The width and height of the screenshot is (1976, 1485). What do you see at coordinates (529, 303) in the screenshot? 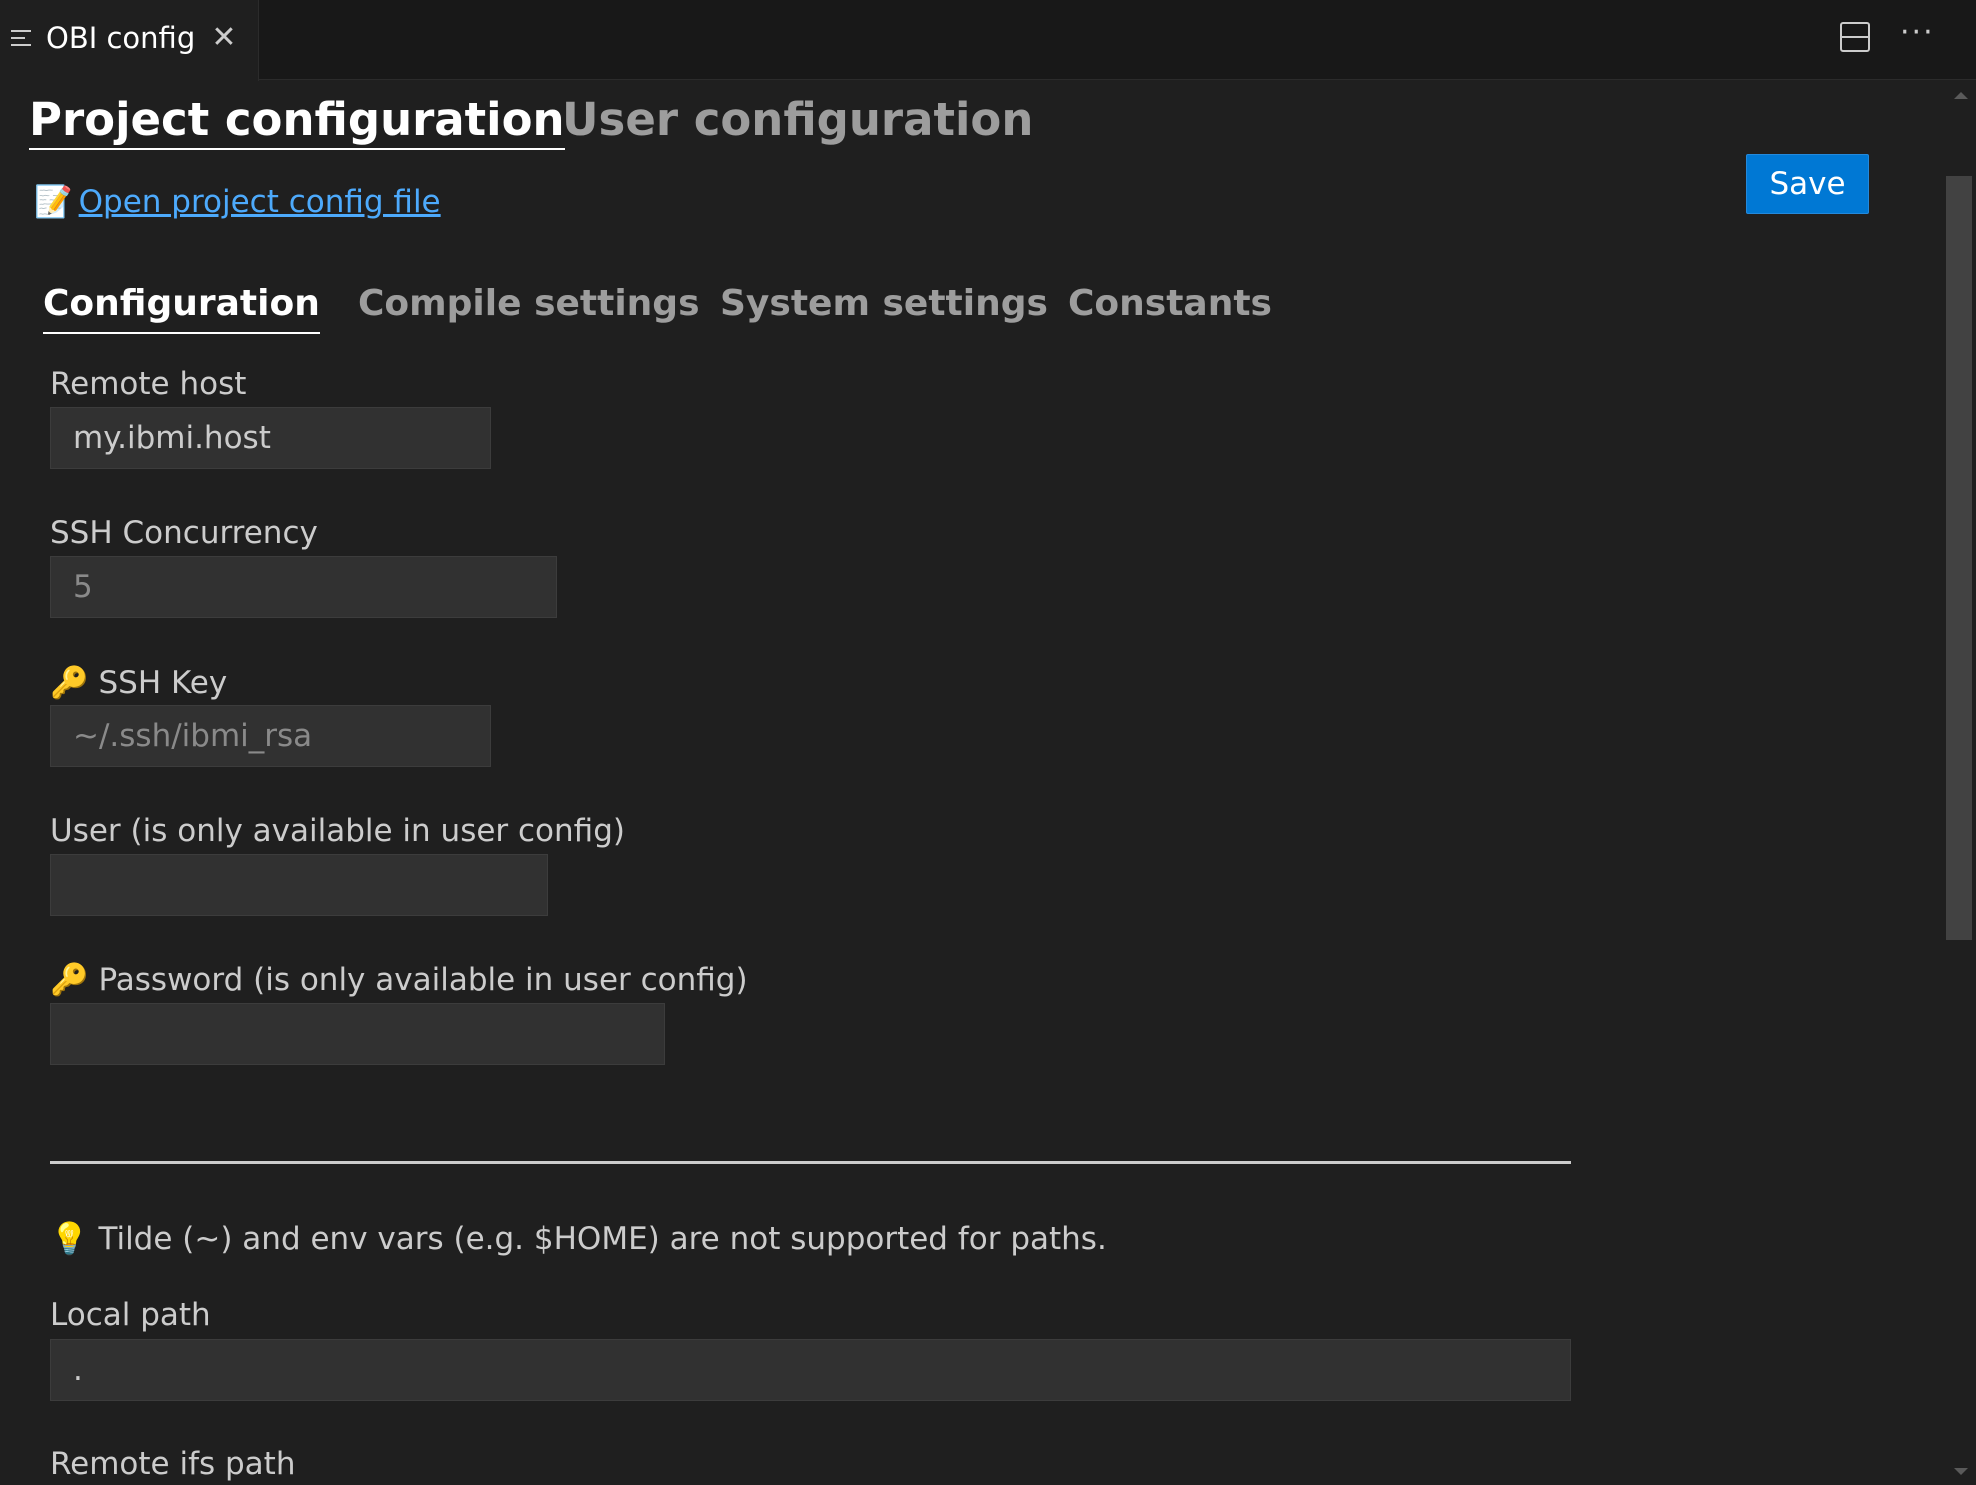
I see `tab-compile-settings: Compile settings` at bounding box center [529, 303].